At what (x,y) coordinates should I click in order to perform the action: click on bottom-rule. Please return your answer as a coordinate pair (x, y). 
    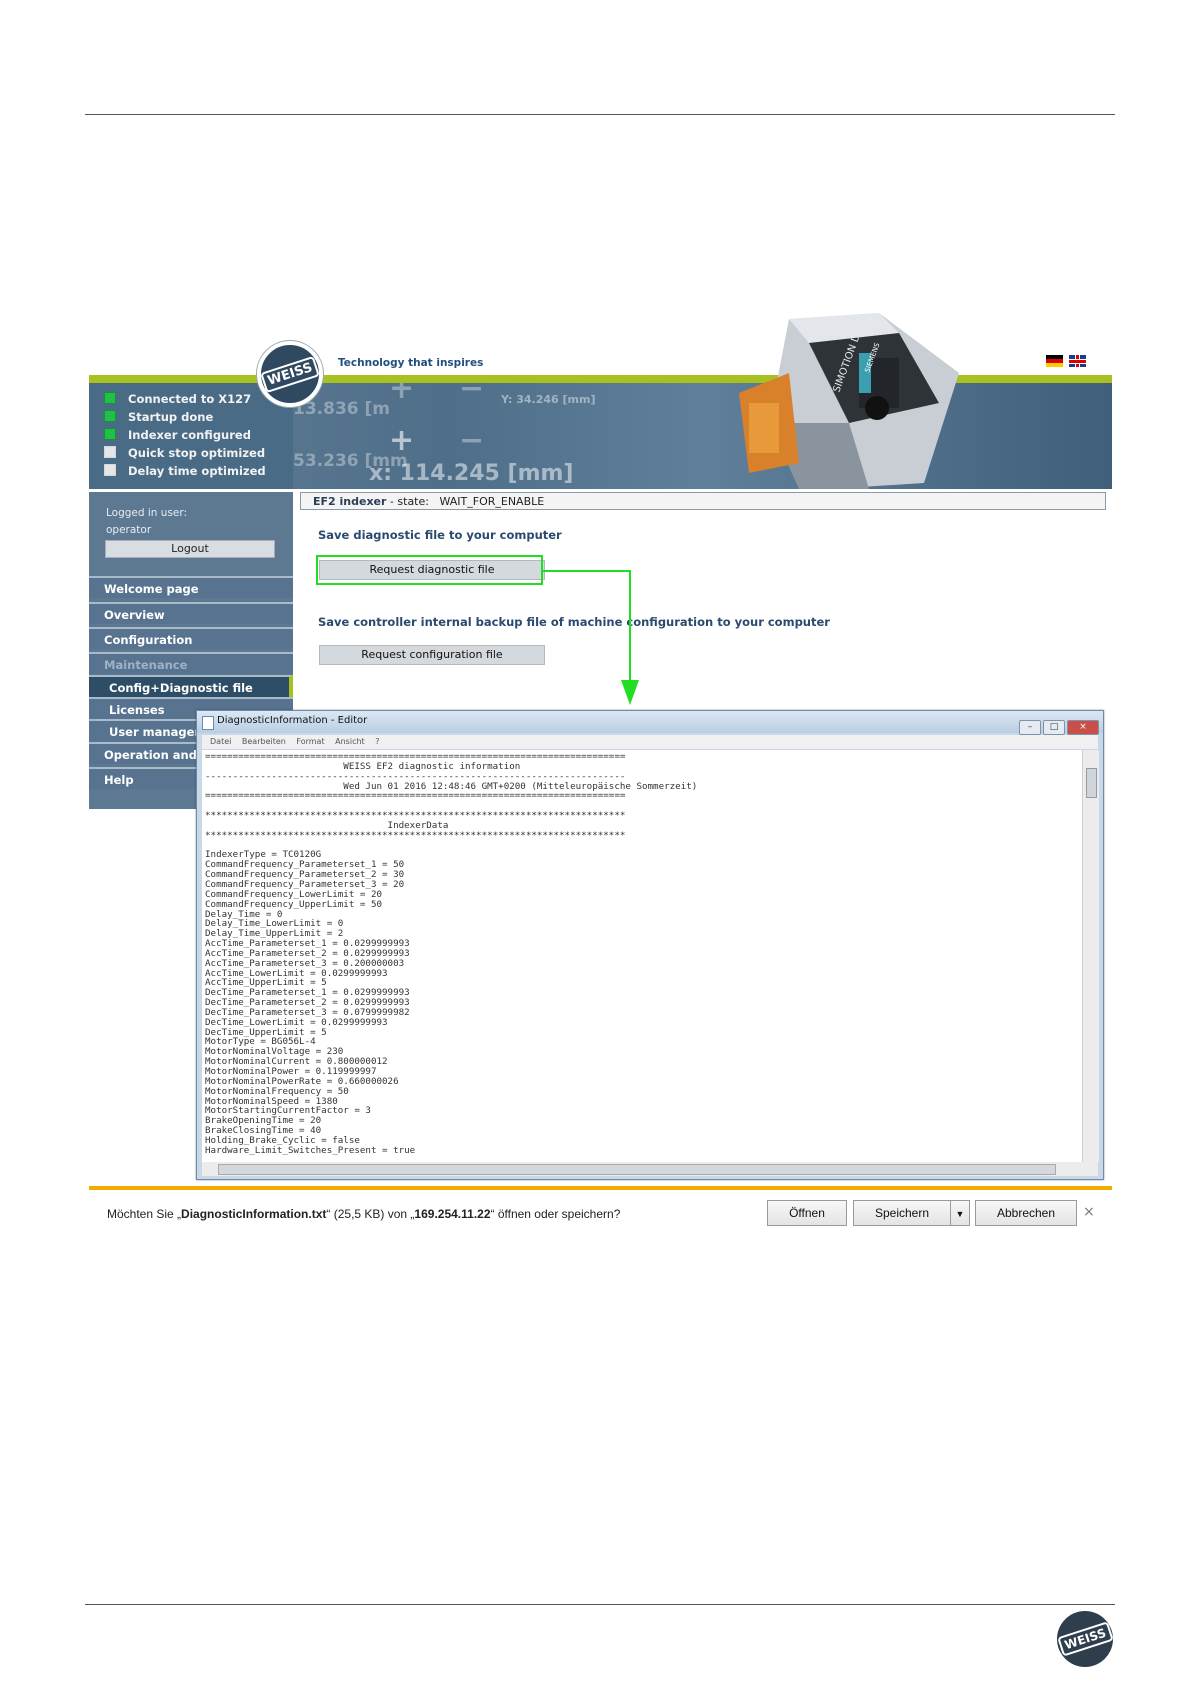
    Looking at the image, I should click on (600, 1604).